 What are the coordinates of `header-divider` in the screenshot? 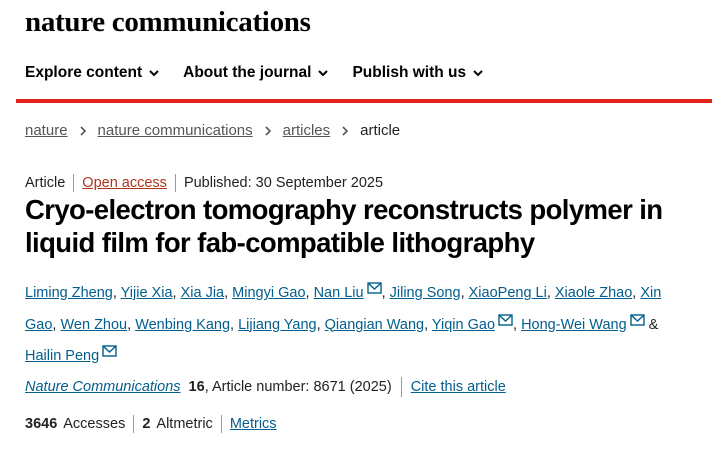 It's located at (364, 101).